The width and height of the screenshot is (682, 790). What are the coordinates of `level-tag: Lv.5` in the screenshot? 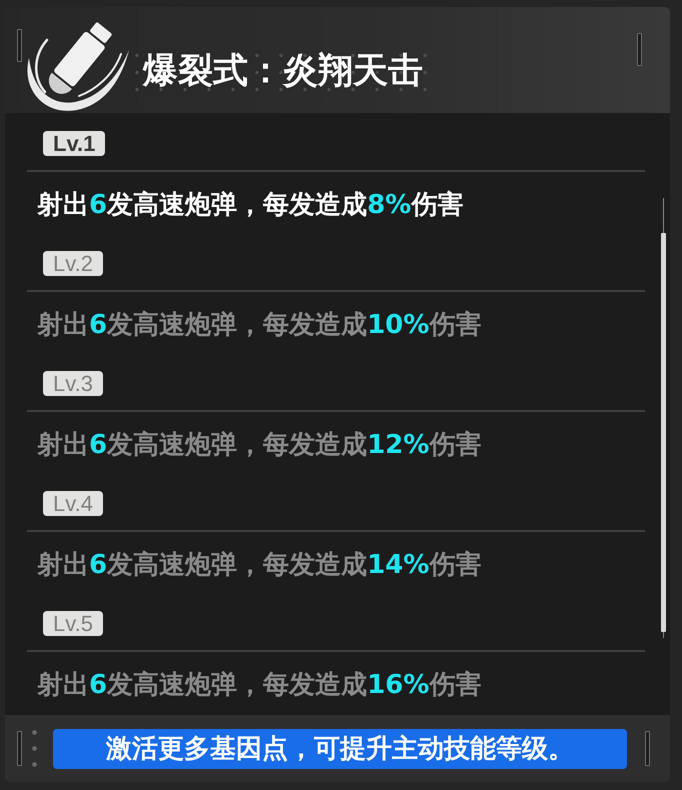 It's located at (73, 623).